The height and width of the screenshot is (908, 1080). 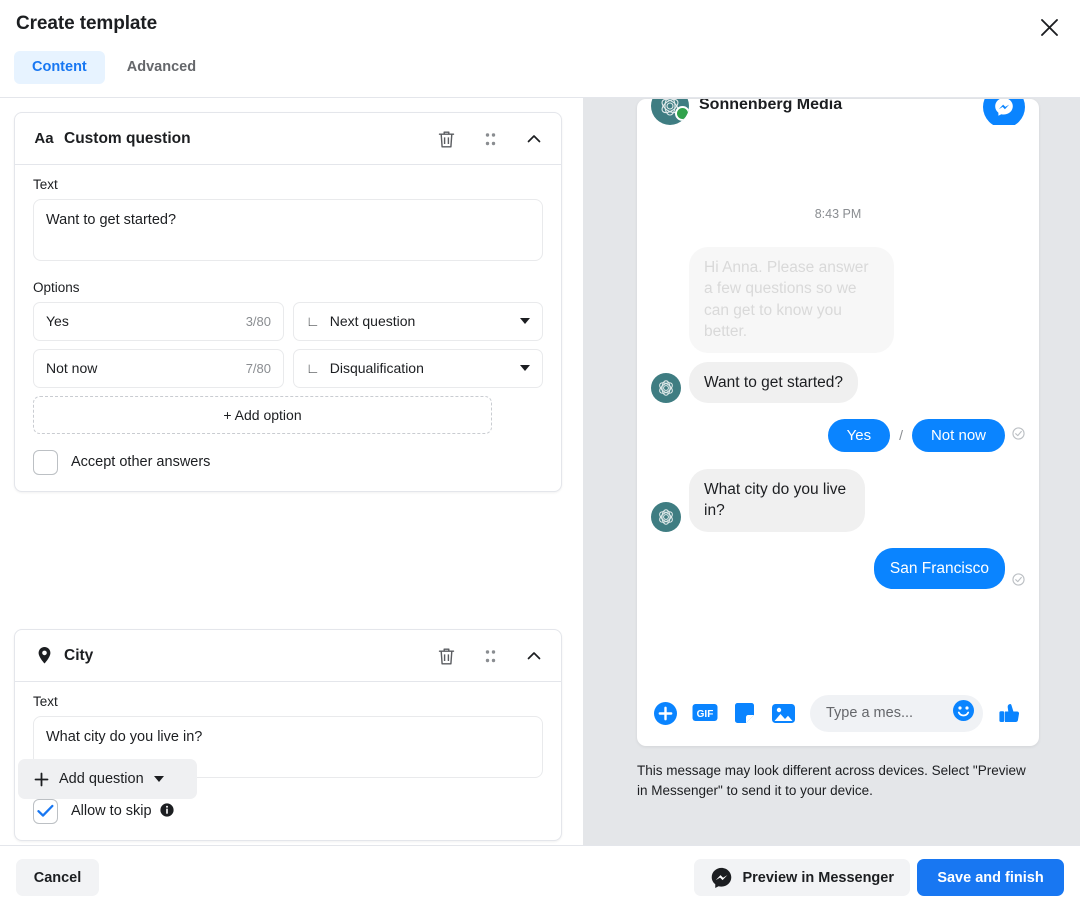 I want to click on messenger-icon, so click(x=721, y=877).